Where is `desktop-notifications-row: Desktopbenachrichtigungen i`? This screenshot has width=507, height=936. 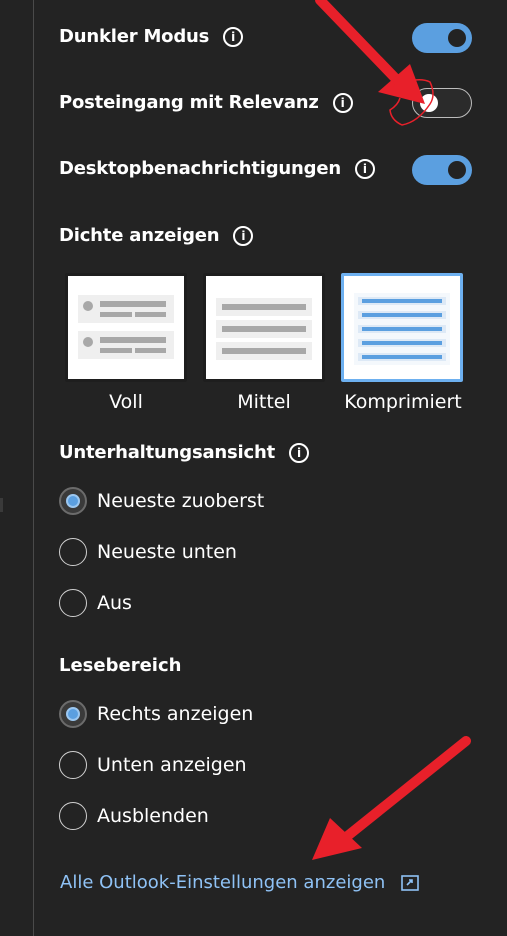 desktop-notifications-row: Desktopbenachrichtigungen i is located at coordinates (217, 168).